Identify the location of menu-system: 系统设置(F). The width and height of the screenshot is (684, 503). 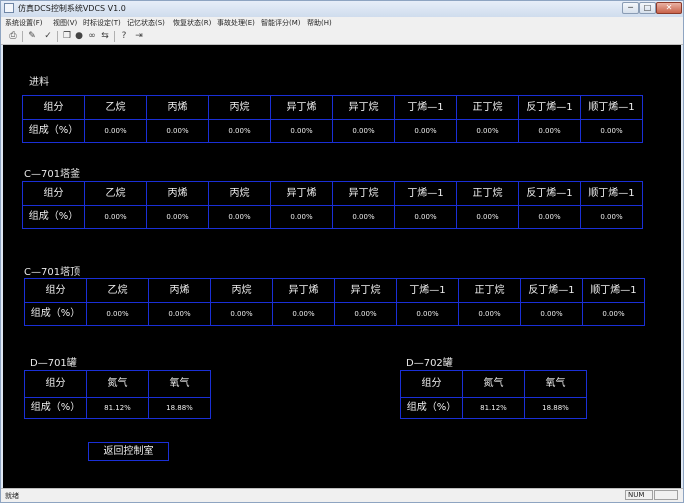
(24, 23).